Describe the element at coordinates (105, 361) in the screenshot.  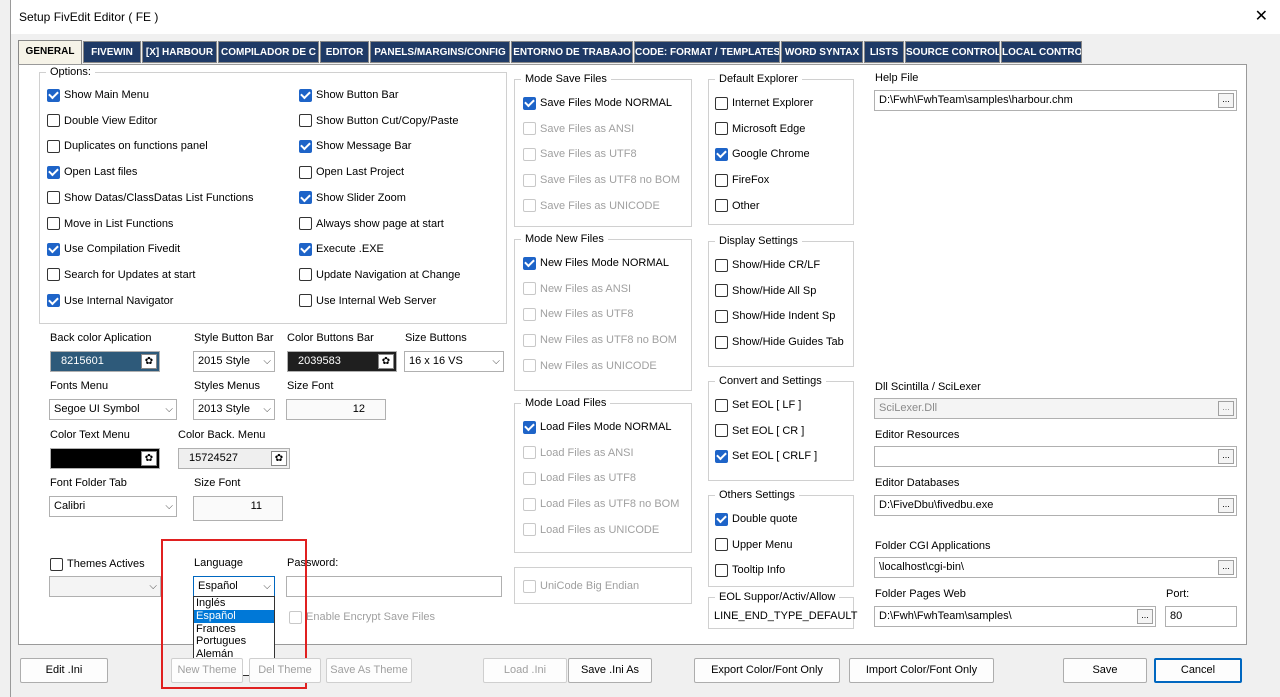
I see `back-color-field: 8215601 ✿` at that location.